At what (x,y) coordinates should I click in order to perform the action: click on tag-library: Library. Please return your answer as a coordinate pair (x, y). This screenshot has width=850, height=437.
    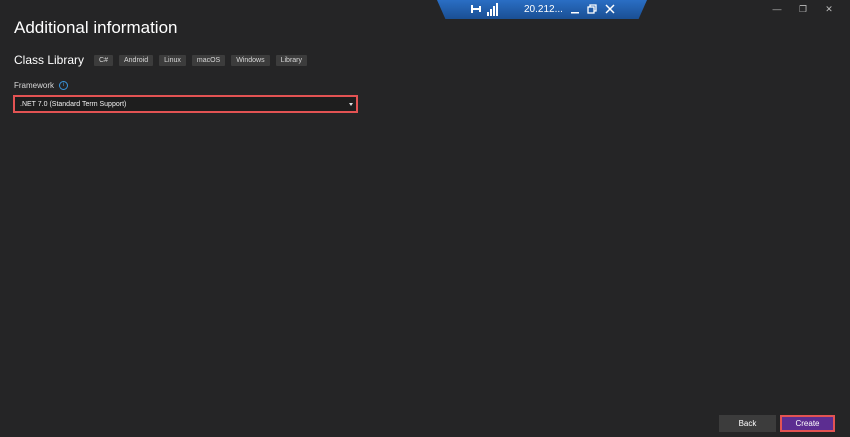
    Looking at the image, I should click on (291, 60).